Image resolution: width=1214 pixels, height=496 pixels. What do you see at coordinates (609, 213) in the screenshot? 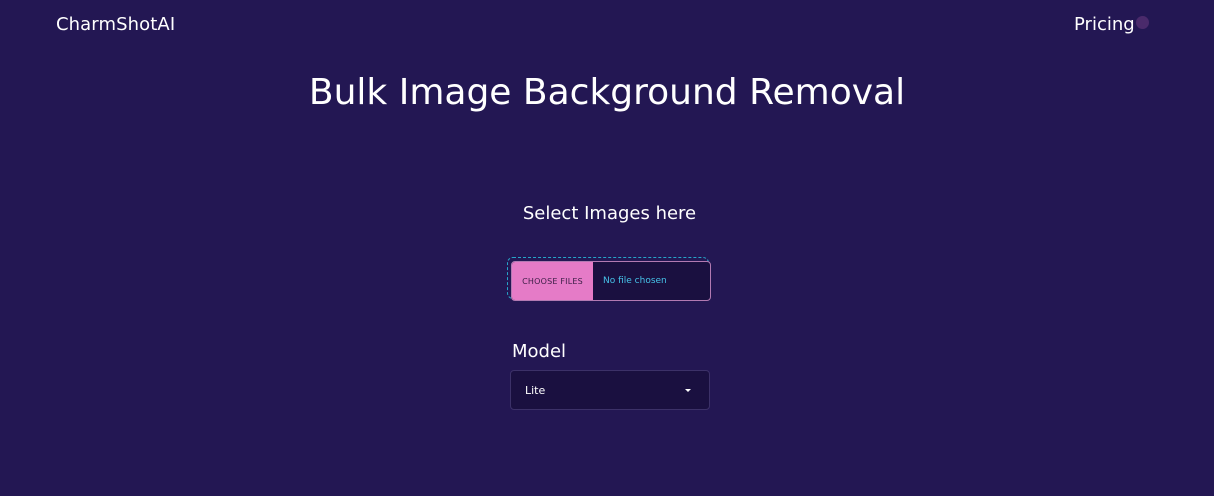
I see `upload-section-label: Select Images here` at bounding box center [609, 213].